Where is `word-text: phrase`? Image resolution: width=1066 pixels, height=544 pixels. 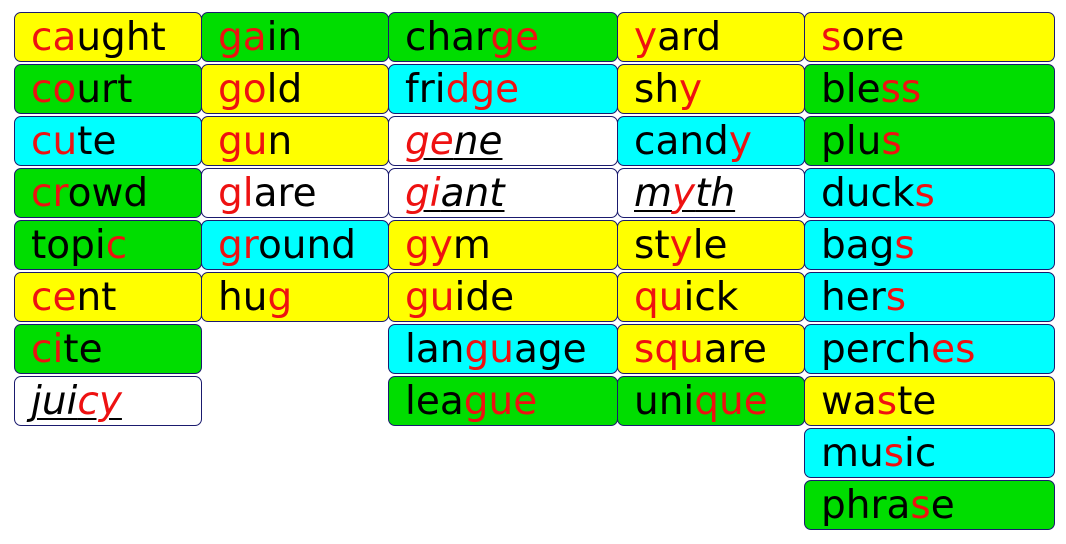
word-text: phrase is located at coordinates (888, 505).